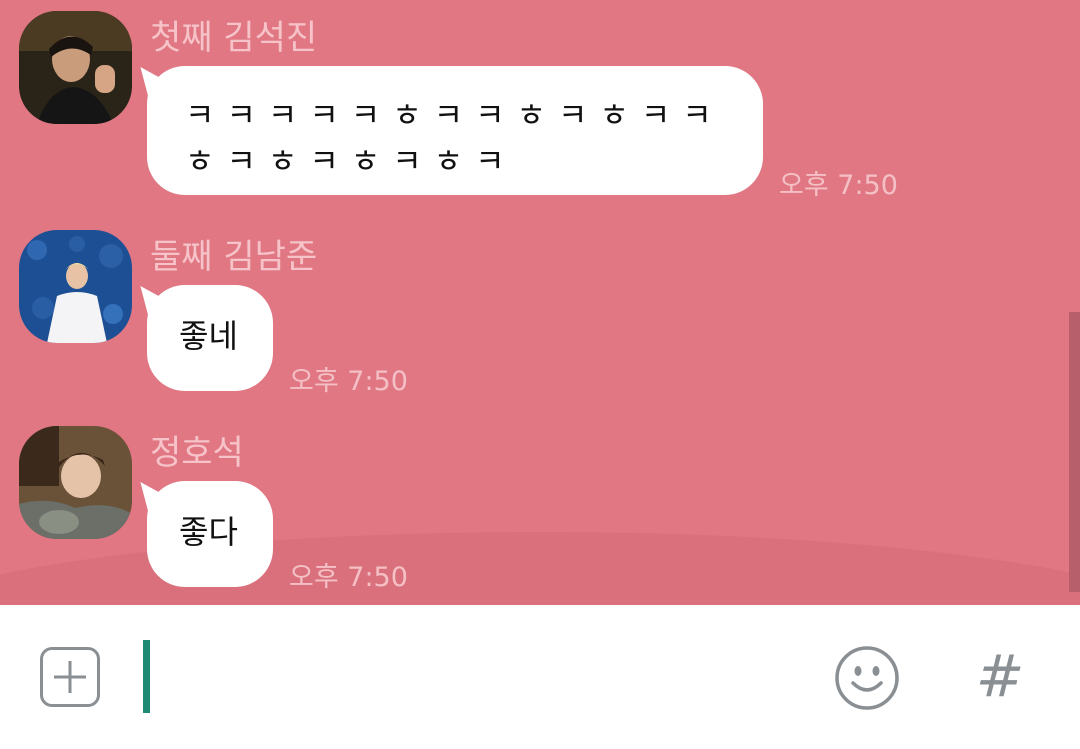 The height and width of the screenshot is (749, 1080). Describe the element at coordinates (208, 532) in the screenshot. I see `message-text: 좋다` at that location.